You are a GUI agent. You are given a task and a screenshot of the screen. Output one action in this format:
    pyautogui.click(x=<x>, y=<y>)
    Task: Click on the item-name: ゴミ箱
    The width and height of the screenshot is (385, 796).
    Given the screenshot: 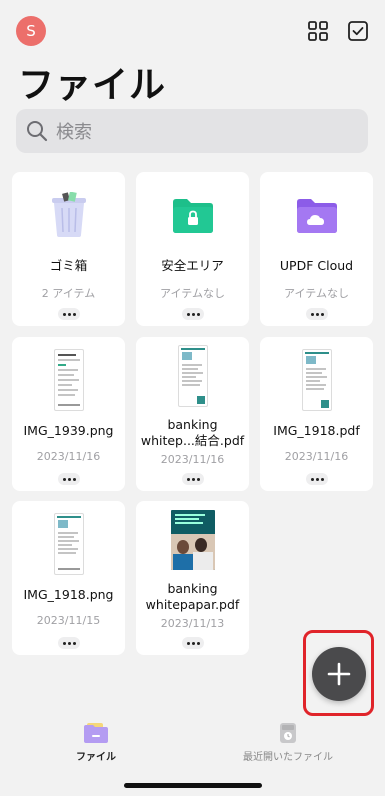 What is the action you would take?
    pyautogui.click(x=68, y=265)
    